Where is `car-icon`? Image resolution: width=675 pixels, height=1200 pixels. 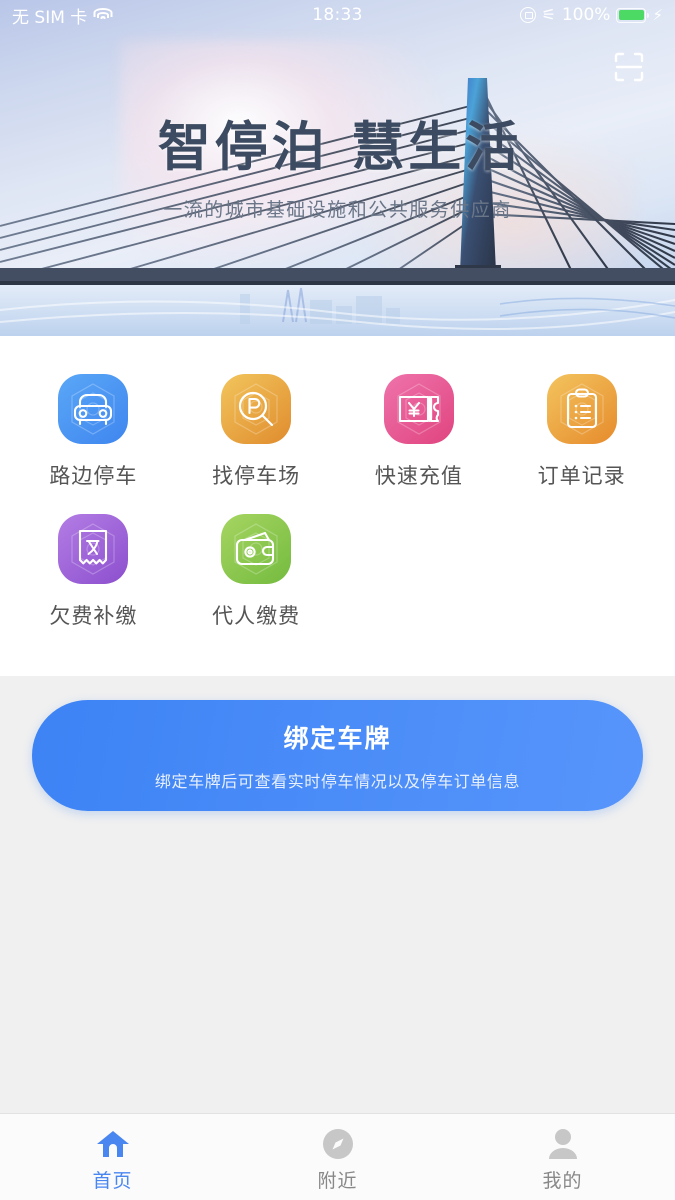
car-icon is located at coordinates (93, 409).